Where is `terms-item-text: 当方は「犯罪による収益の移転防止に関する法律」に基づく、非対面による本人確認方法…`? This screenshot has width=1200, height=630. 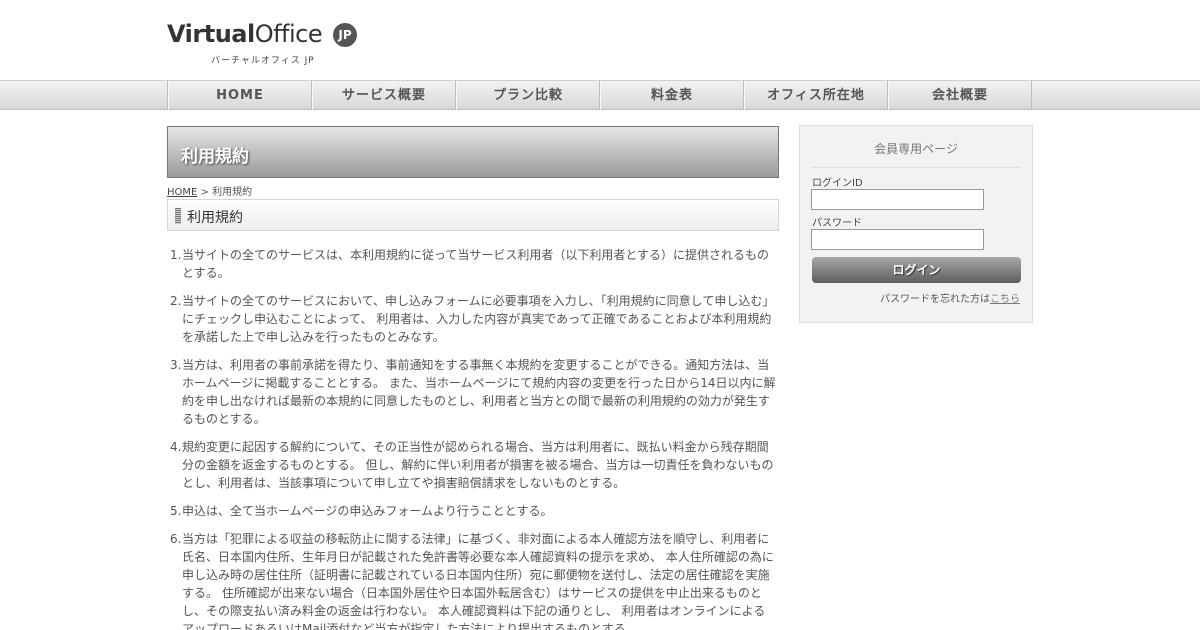
terms-item-text: 当方は「犯罪による収益の移転防止に関する法律」に基づく、非対面による本人確認方法… is located at coordinates (478, 581).